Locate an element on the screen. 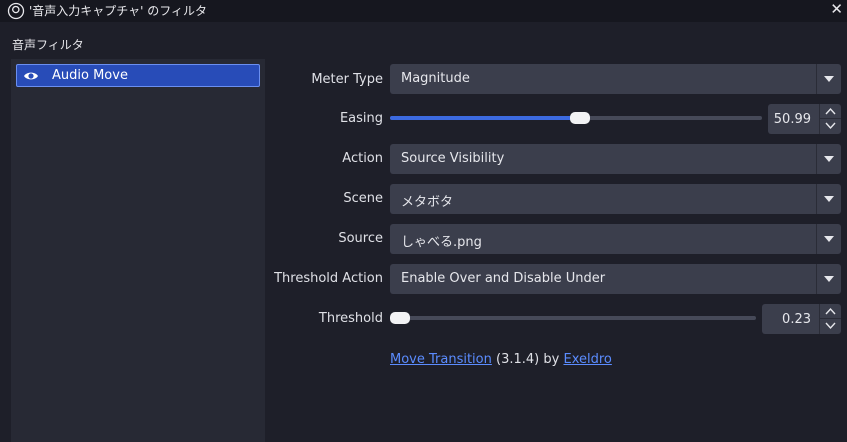 The width and height of the screenshot is (847, 442). action-value: Source Visibility is located at coordinates (453, 158).